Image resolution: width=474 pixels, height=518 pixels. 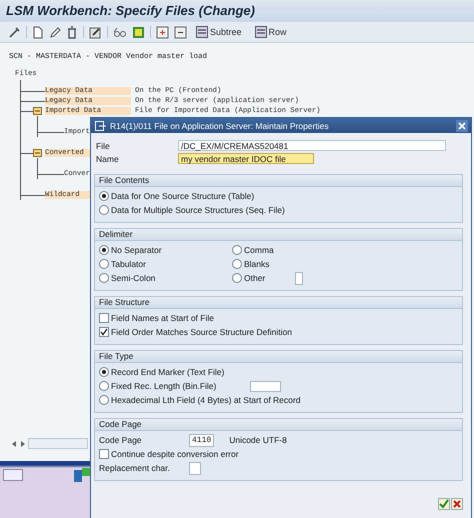 What do you see at coordinates (72, 32) in the screenshot?
I see `trash-icon` at bounding box center [72, 32].